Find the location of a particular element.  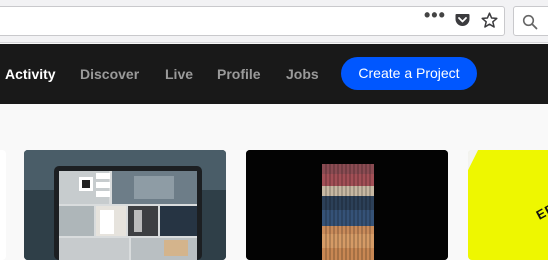

nav-item-discover: Discover is located at coordinates (109, 74).